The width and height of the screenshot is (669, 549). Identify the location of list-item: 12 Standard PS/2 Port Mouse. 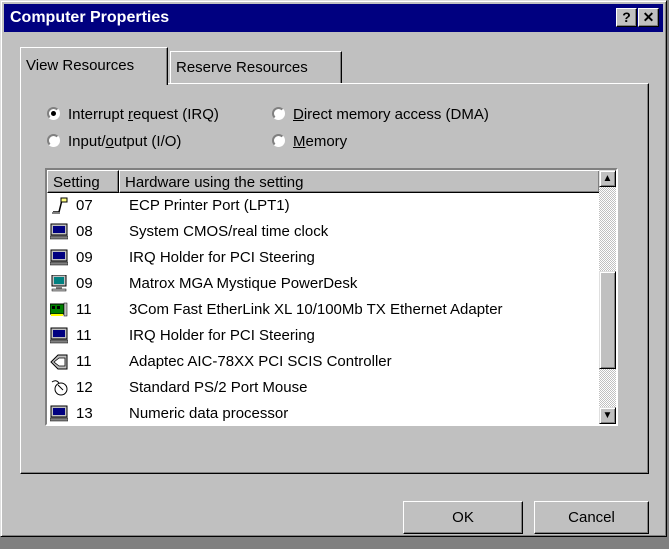
(323, 388).